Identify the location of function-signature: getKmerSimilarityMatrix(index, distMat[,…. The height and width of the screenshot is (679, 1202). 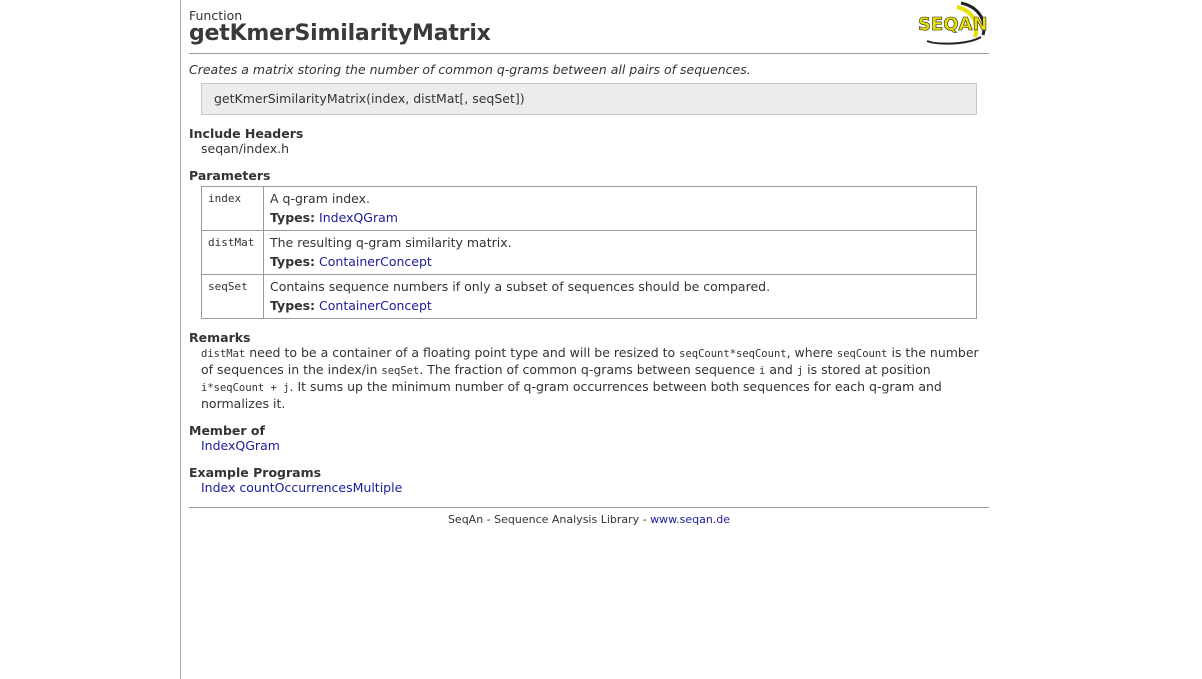
(589, 99).